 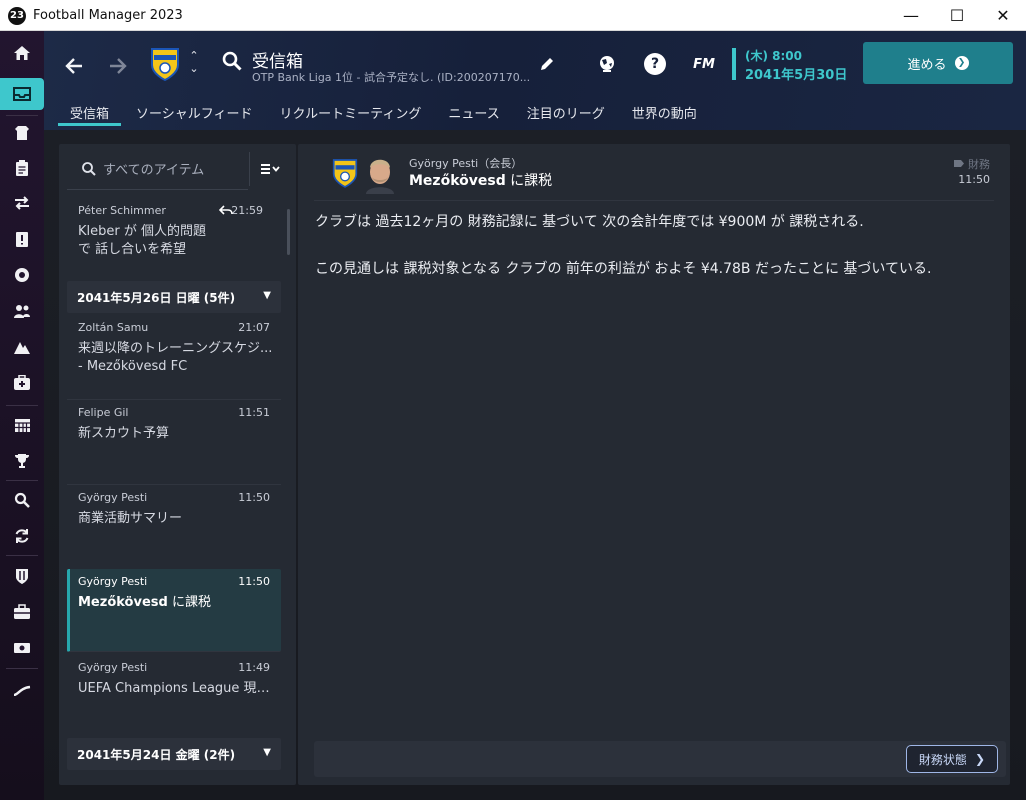 I want to click on list-item-selected: György Pesti 11:50 Mezőkövesd に課税, so click(x=174, y=610).